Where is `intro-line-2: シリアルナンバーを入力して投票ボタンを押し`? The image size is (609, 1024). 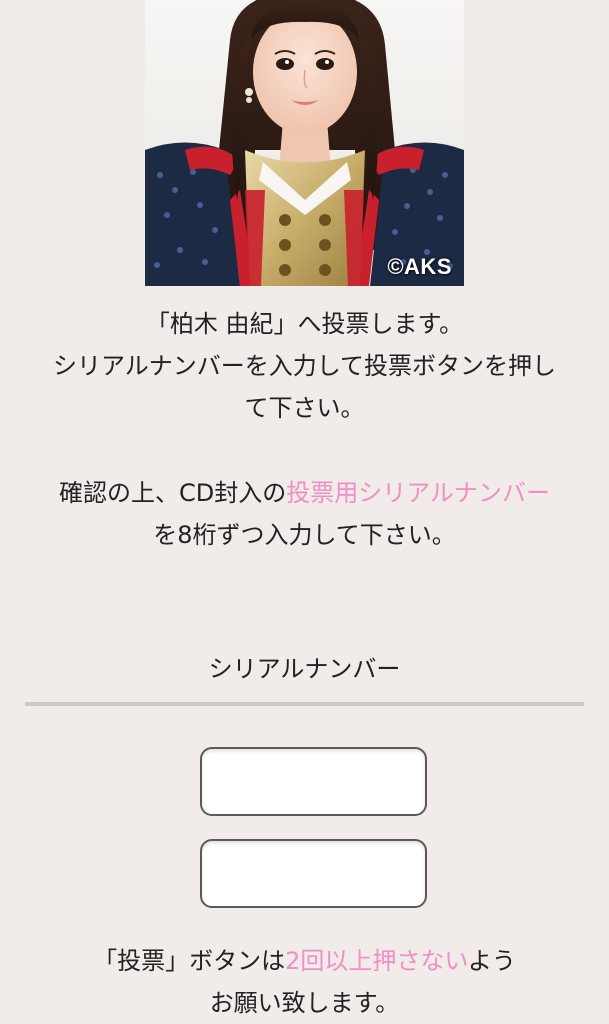 intro-line-2: シリアルナンバーを入力して投票ボタンを押し is located at coordinates (304, 366).